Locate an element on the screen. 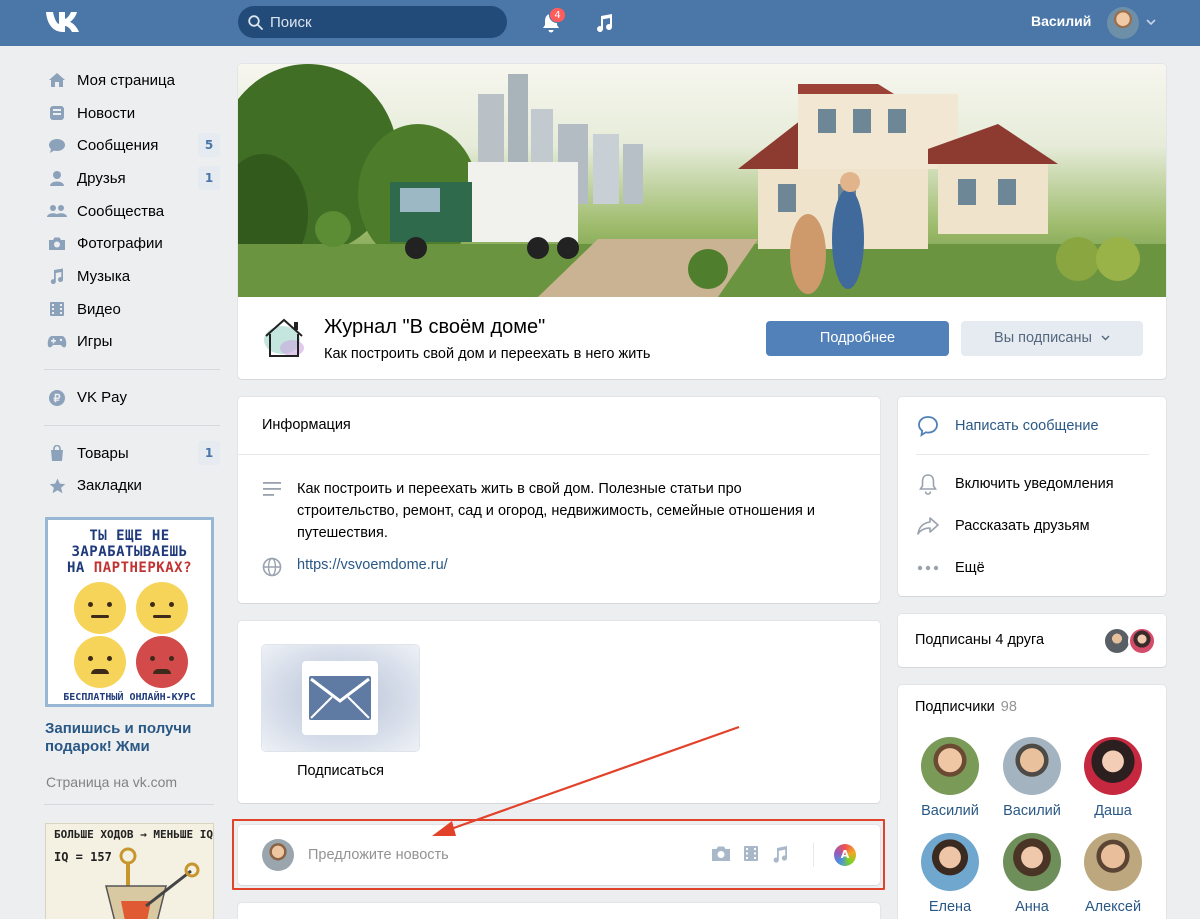  bag-icon is located at coordinates (57, 453).